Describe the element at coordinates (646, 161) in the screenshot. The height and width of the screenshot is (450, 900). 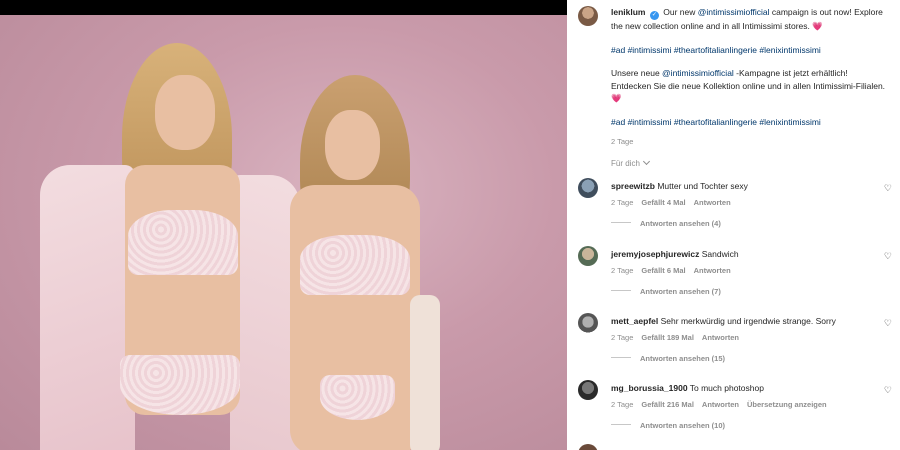
I see `chevron-down-icon` at that location.